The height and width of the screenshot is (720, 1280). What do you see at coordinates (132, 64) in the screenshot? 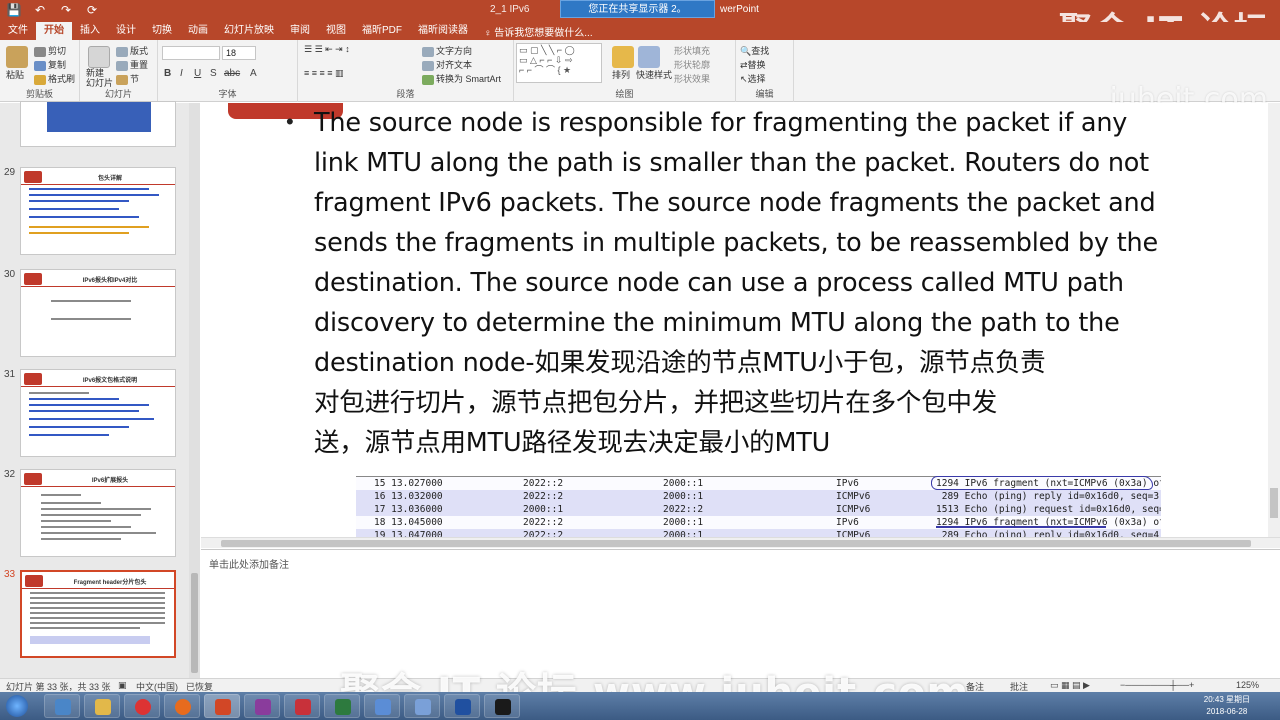
I see `reset-button: 重置` at bounding box center [132, 64].